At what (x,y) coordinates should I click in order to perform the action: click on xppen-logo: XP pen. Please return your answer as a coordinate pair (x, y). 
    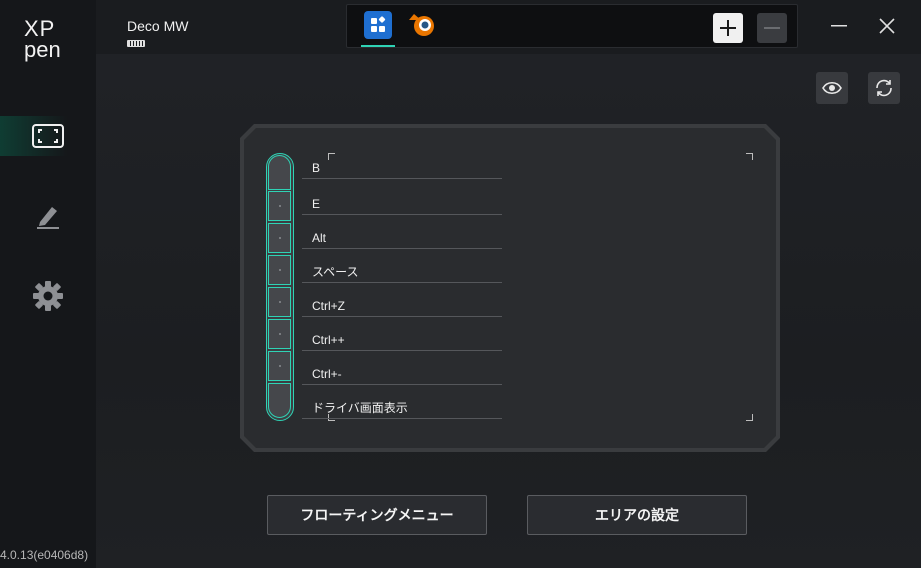
    Looking at the image, I should click on (42, 39).